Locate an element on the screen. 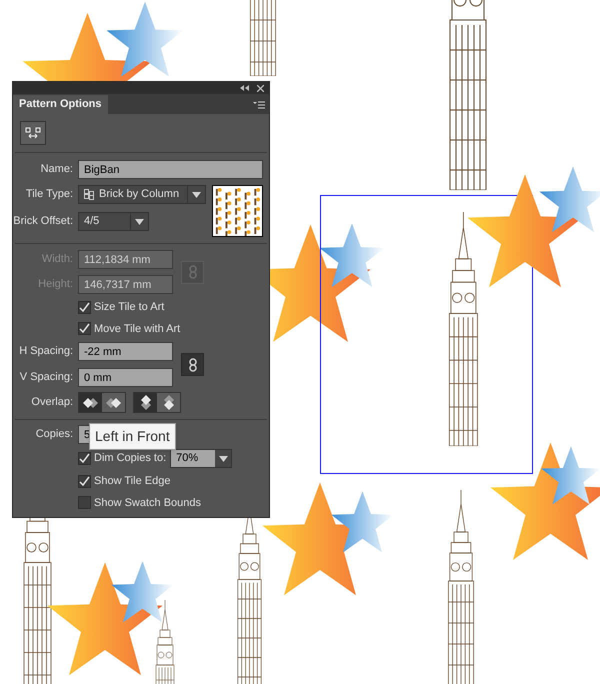  panel-tab: Pattern Options is located at coordinates (60, 104).